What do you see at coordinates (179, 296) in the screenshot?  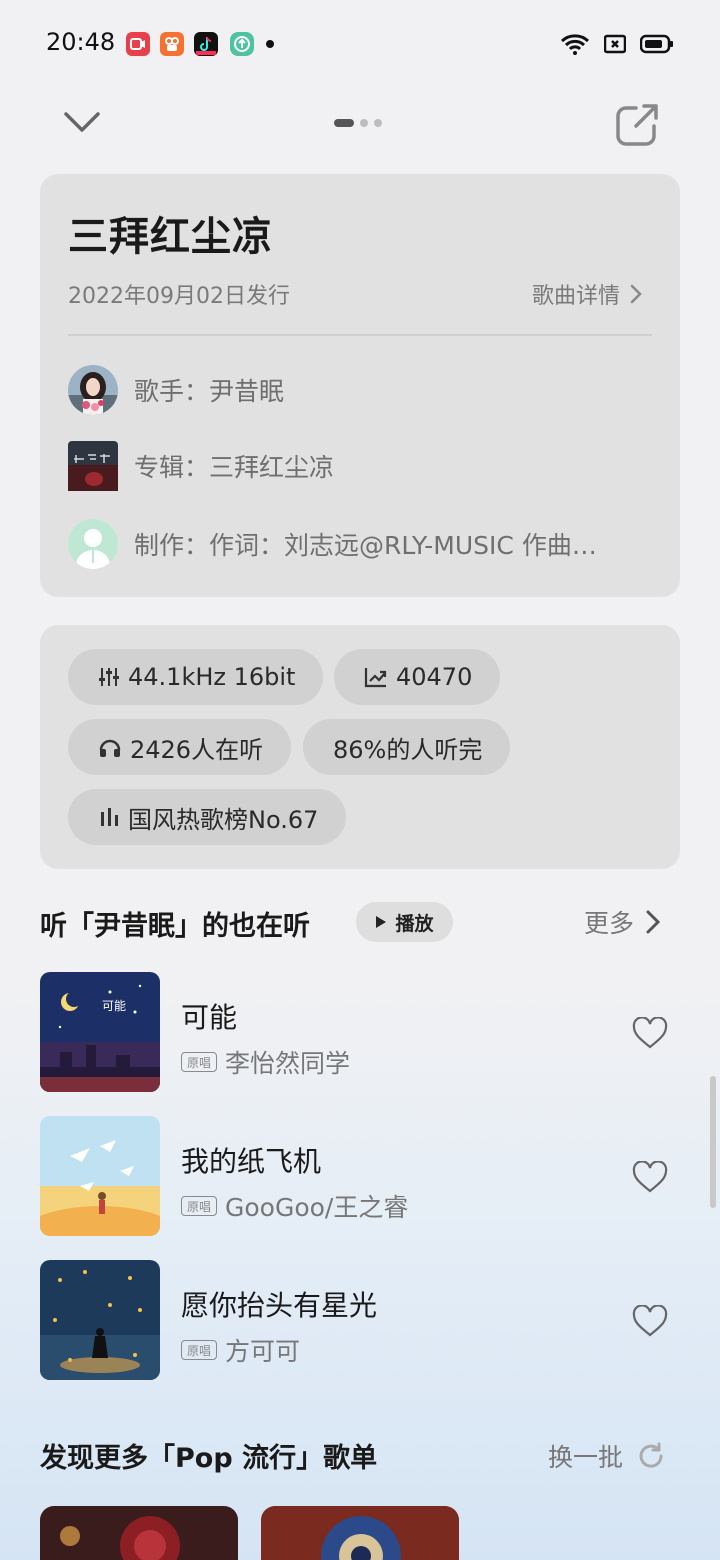 I see `release-date: 2022年09月02日发行` at bounding box center [179, 296].